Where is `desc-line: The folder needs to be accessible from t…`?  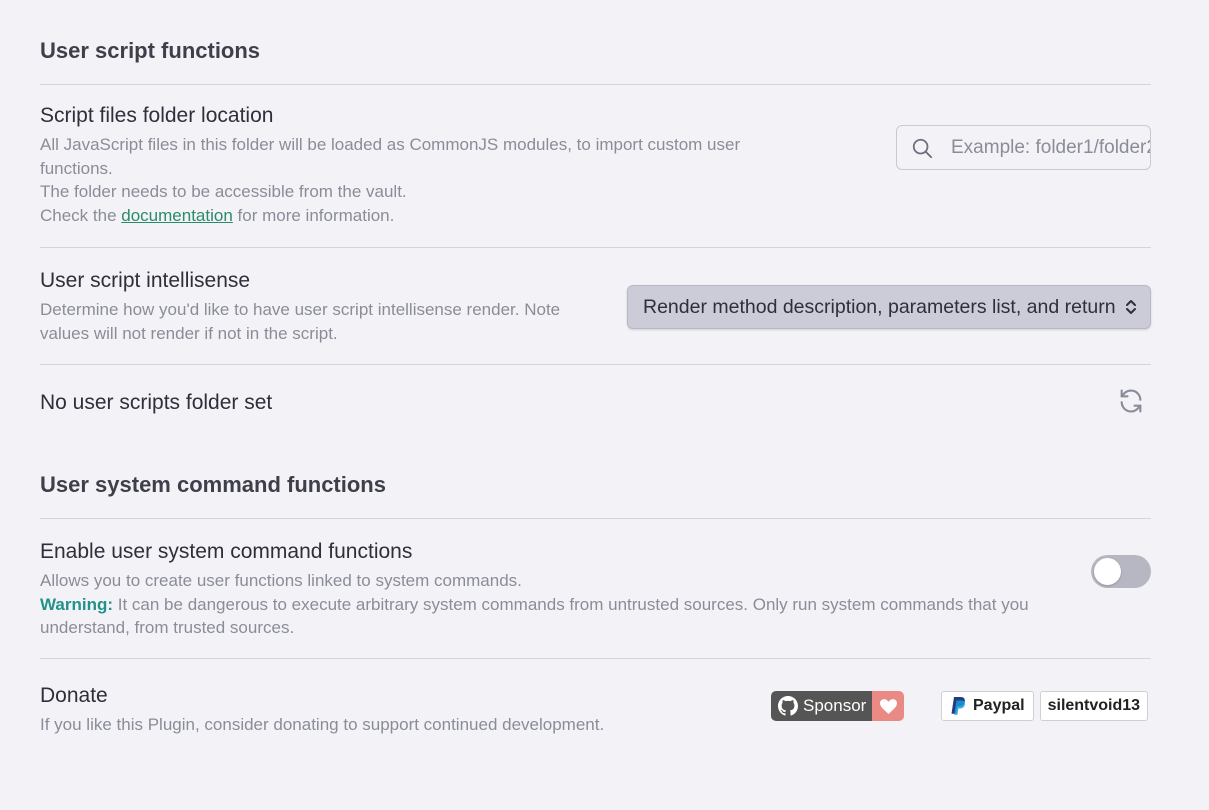
desc-line: The folder needs to be accessible from t… is located at coordinates (223, 191).